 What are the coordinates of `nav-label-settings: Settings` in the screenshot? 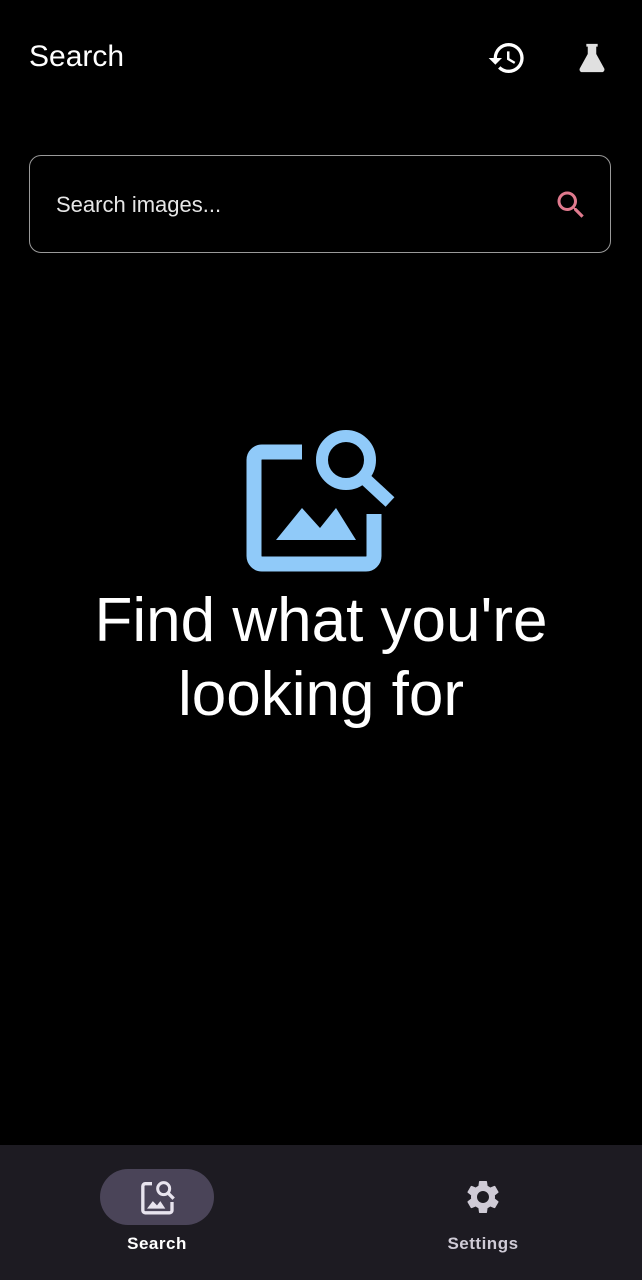 It's located at (483, 1243).